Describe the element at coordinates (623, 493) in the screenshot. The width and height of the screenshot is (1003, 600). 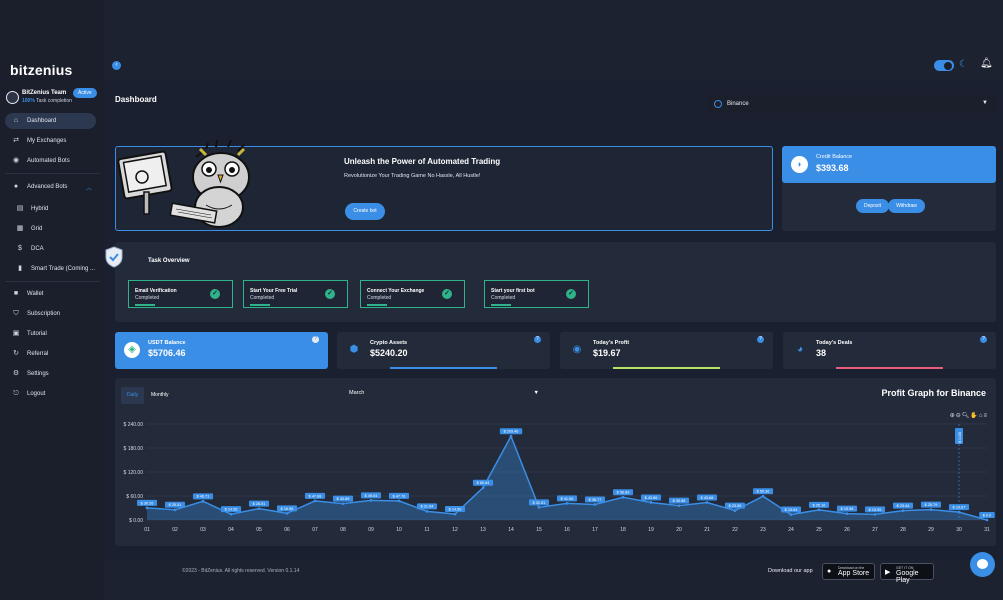
I see `data-label: $ 56.89` at that location.